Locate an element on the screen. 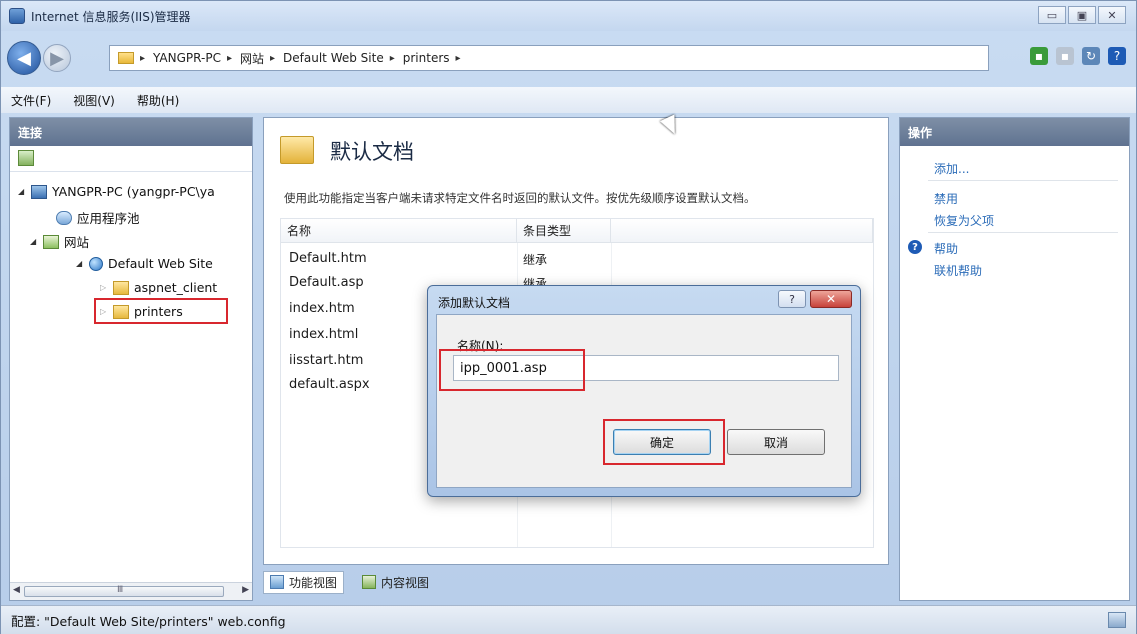 This screenshot has width=1137, height=634. list-item: index.htm is located at coordinates (322, 308).